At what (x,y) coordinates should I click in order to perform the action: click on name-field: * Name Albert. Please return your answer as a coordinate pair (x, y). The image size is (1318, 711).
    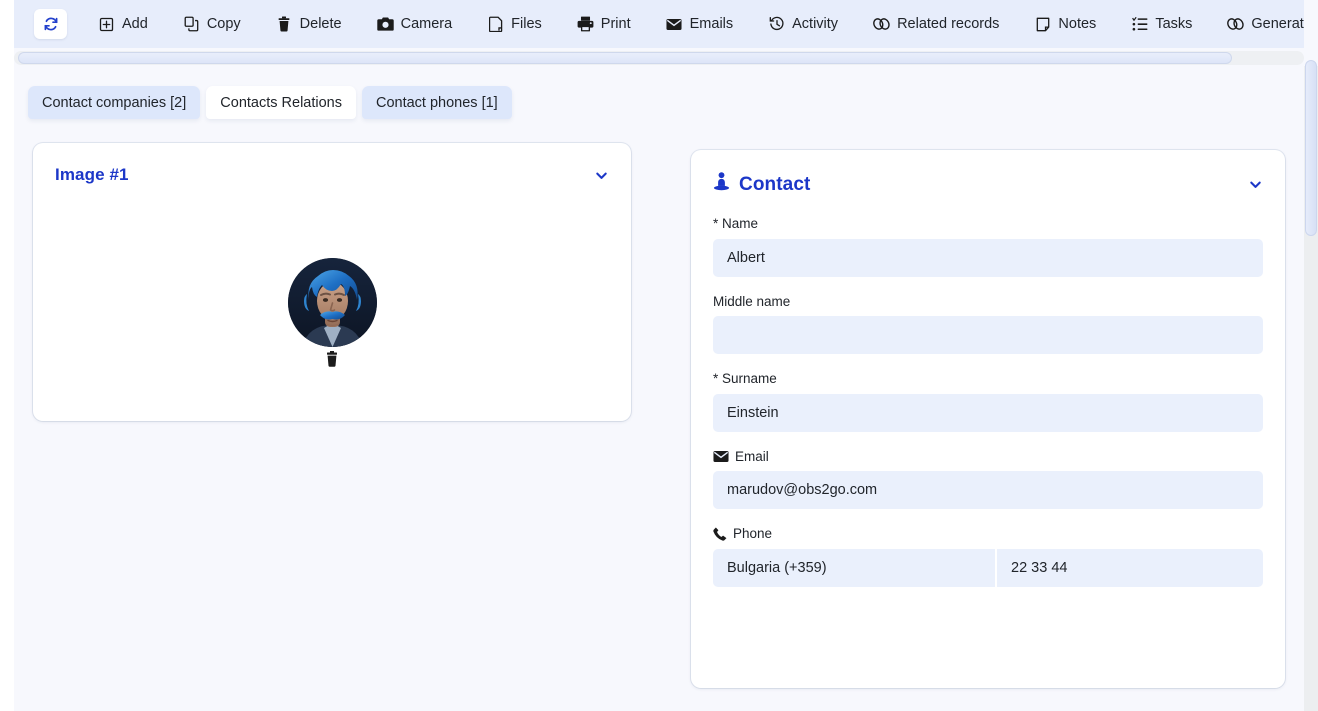
    Looking at the image, I should click on (988, 247).